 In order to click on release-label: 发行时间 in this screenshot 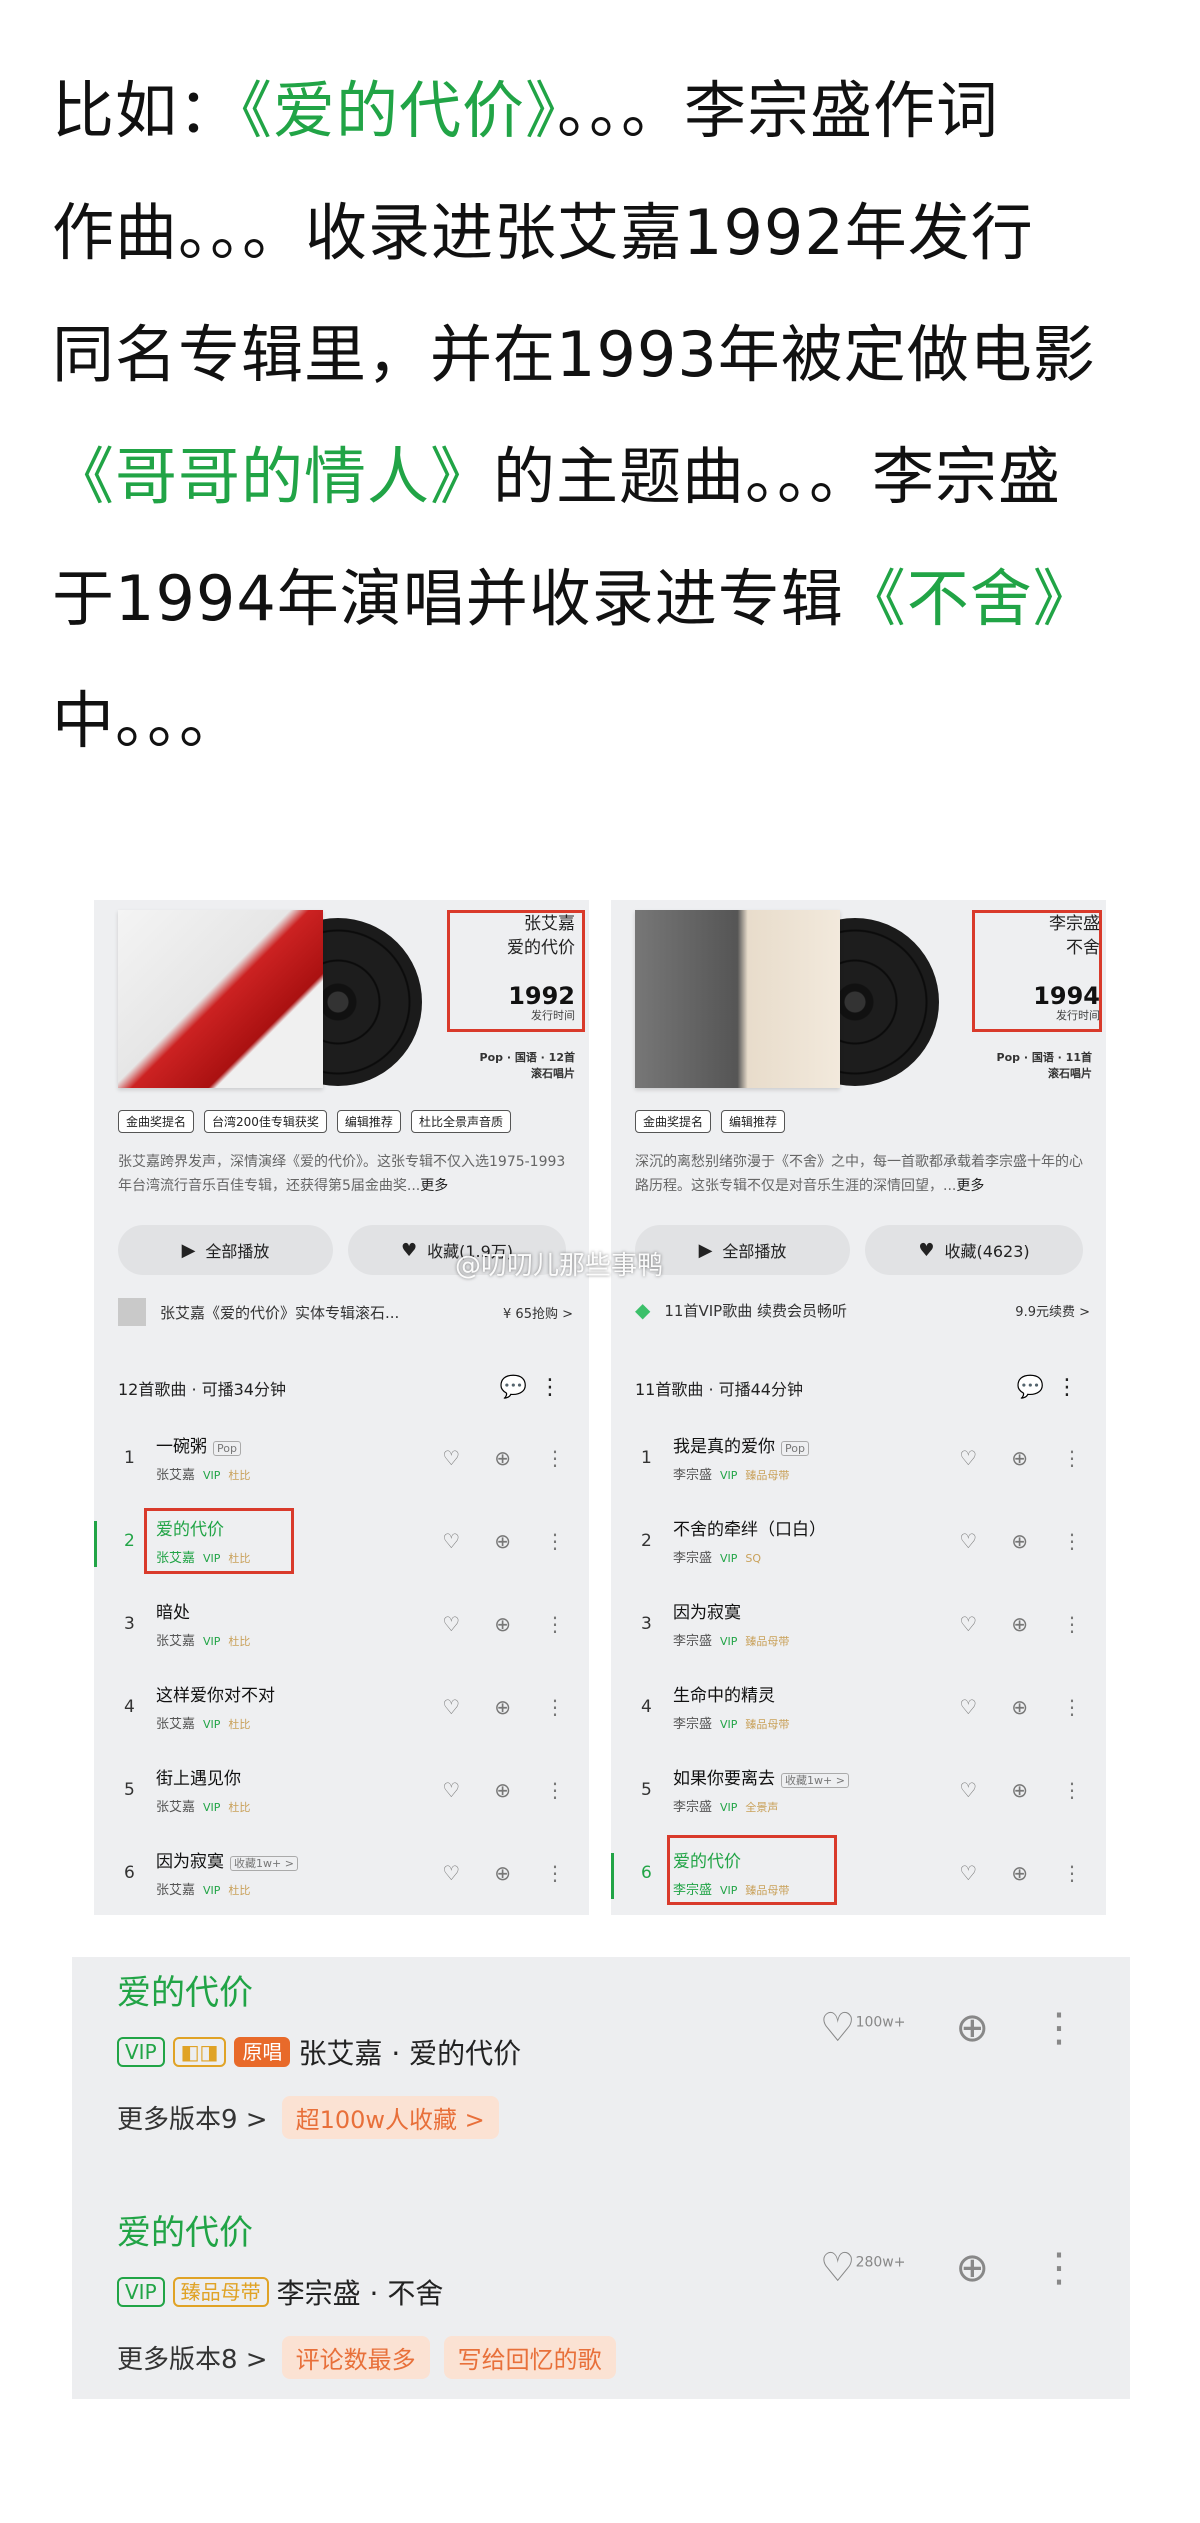, I will do `click(553, 1015)`.